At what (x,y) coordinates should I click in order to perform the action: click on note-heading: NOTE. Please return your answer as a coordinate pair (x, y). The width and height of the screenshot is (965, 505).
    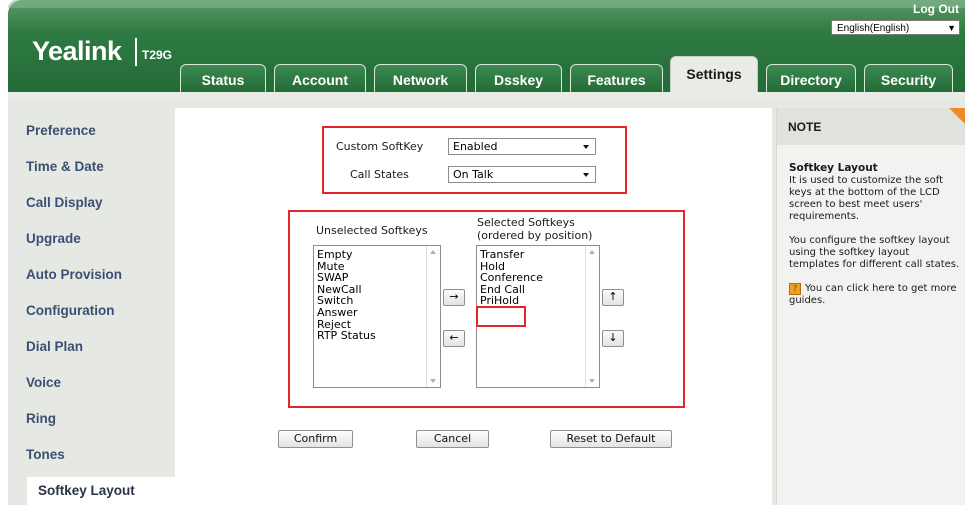
    Looking at the image, I should click on (805, 127).